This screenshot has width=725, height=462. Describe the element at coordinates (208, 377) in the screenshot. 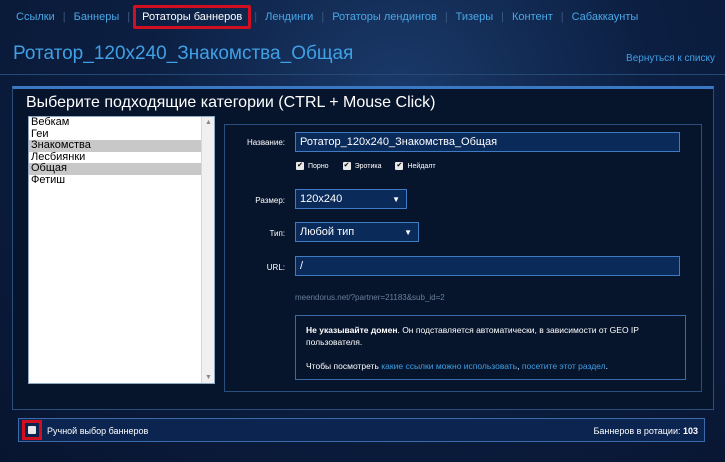

I see `scroll-down-icon: ▼` at that location.